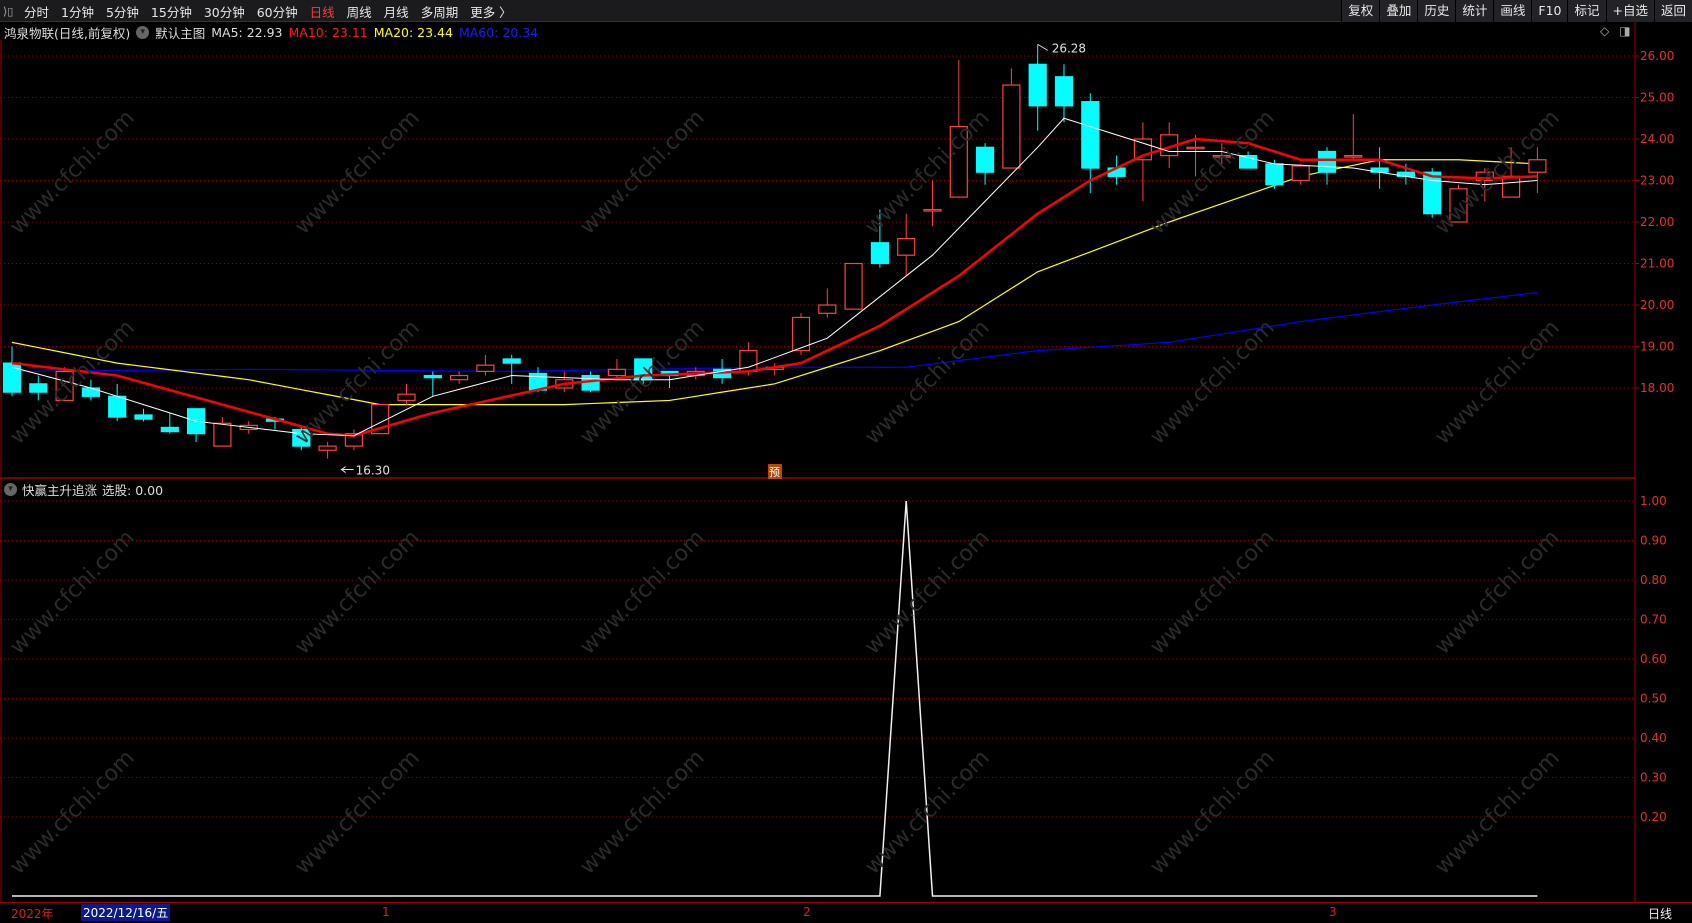 This screenshot has height=923, width=1692. Describe the element at coordinates (1653, 778) in the screenshot. I see `sub-tick-label: 0.30` at that location.